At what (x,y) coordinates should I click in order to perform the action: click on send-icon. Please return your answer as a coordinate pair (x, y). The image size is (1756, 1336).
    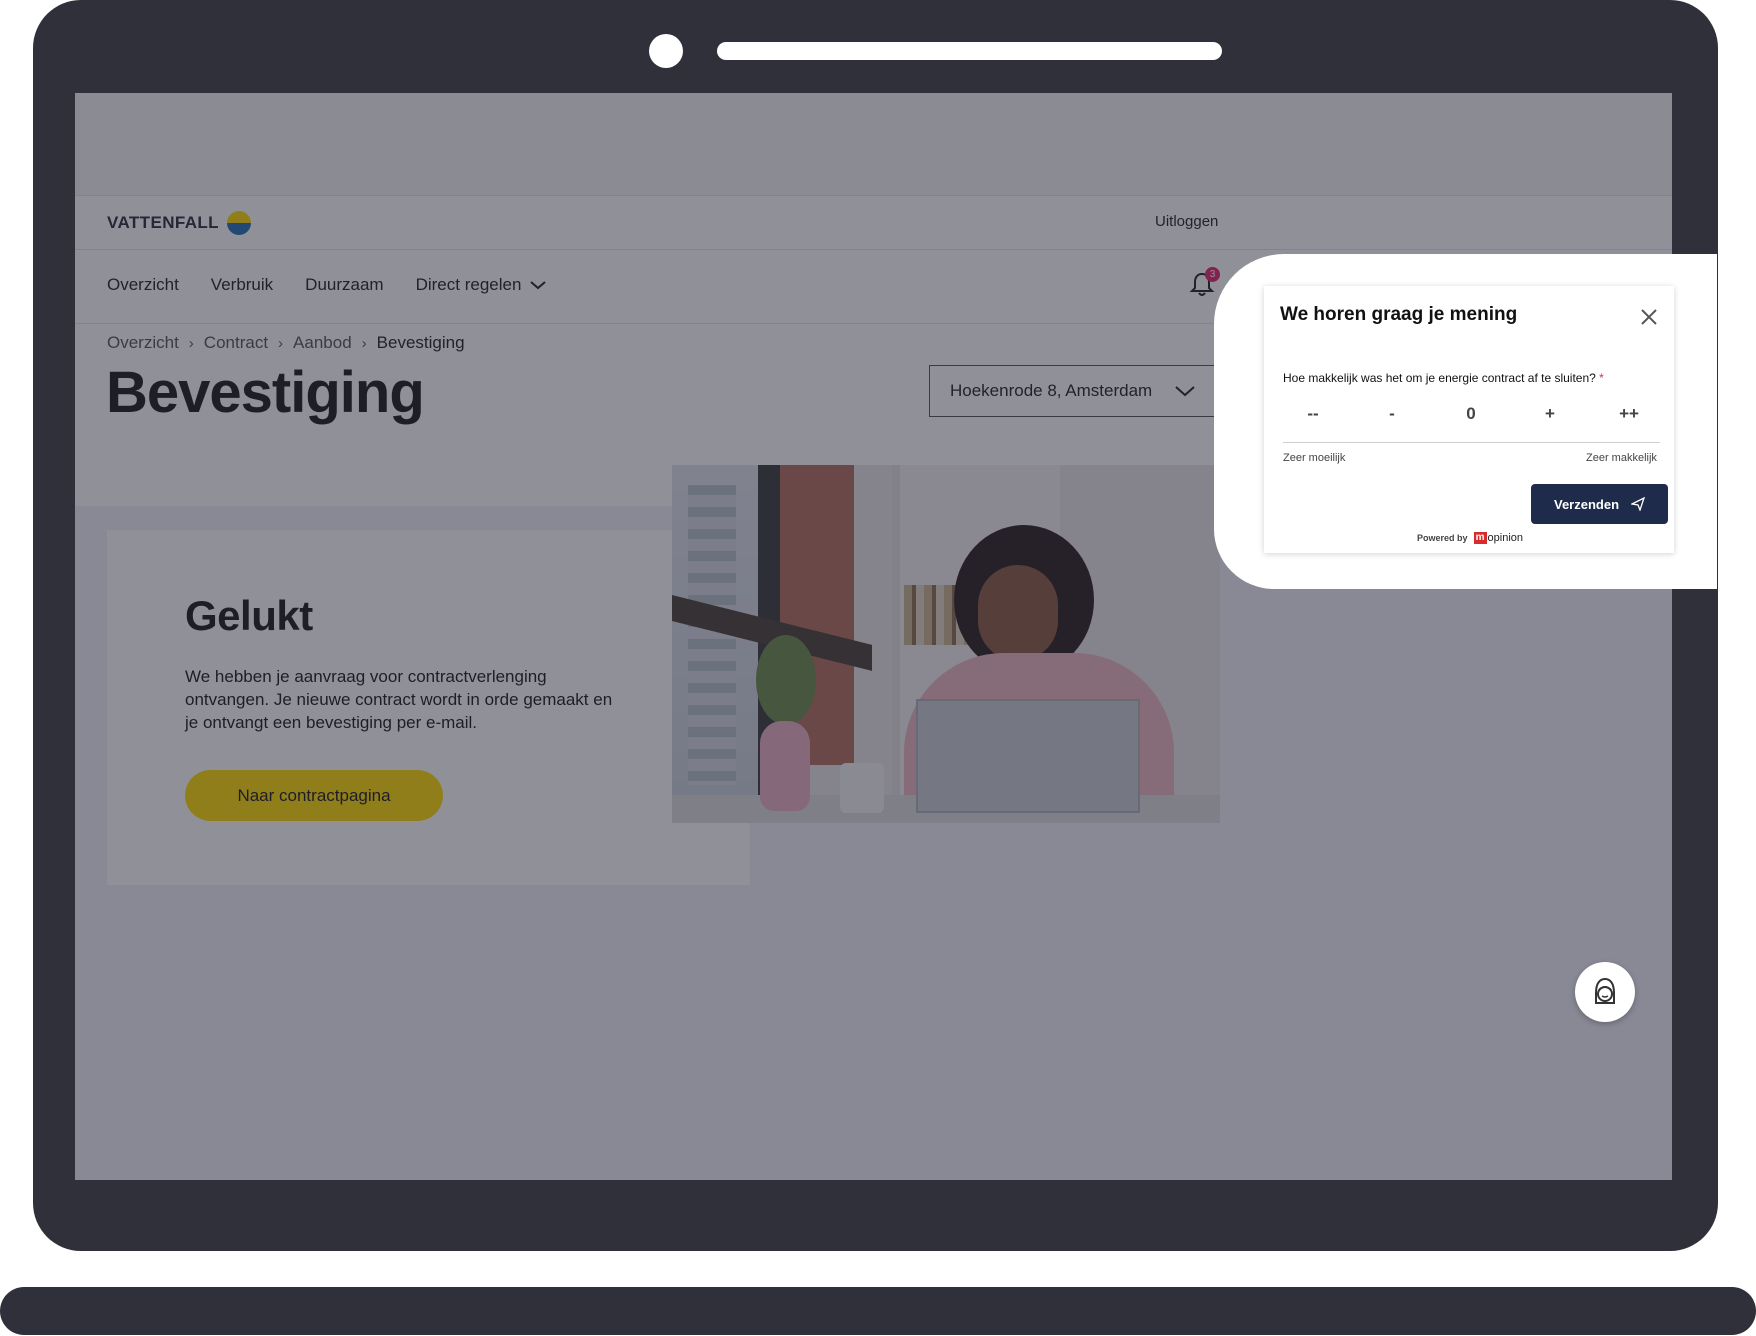
    Looking at the image, I should click on (1638, 504).